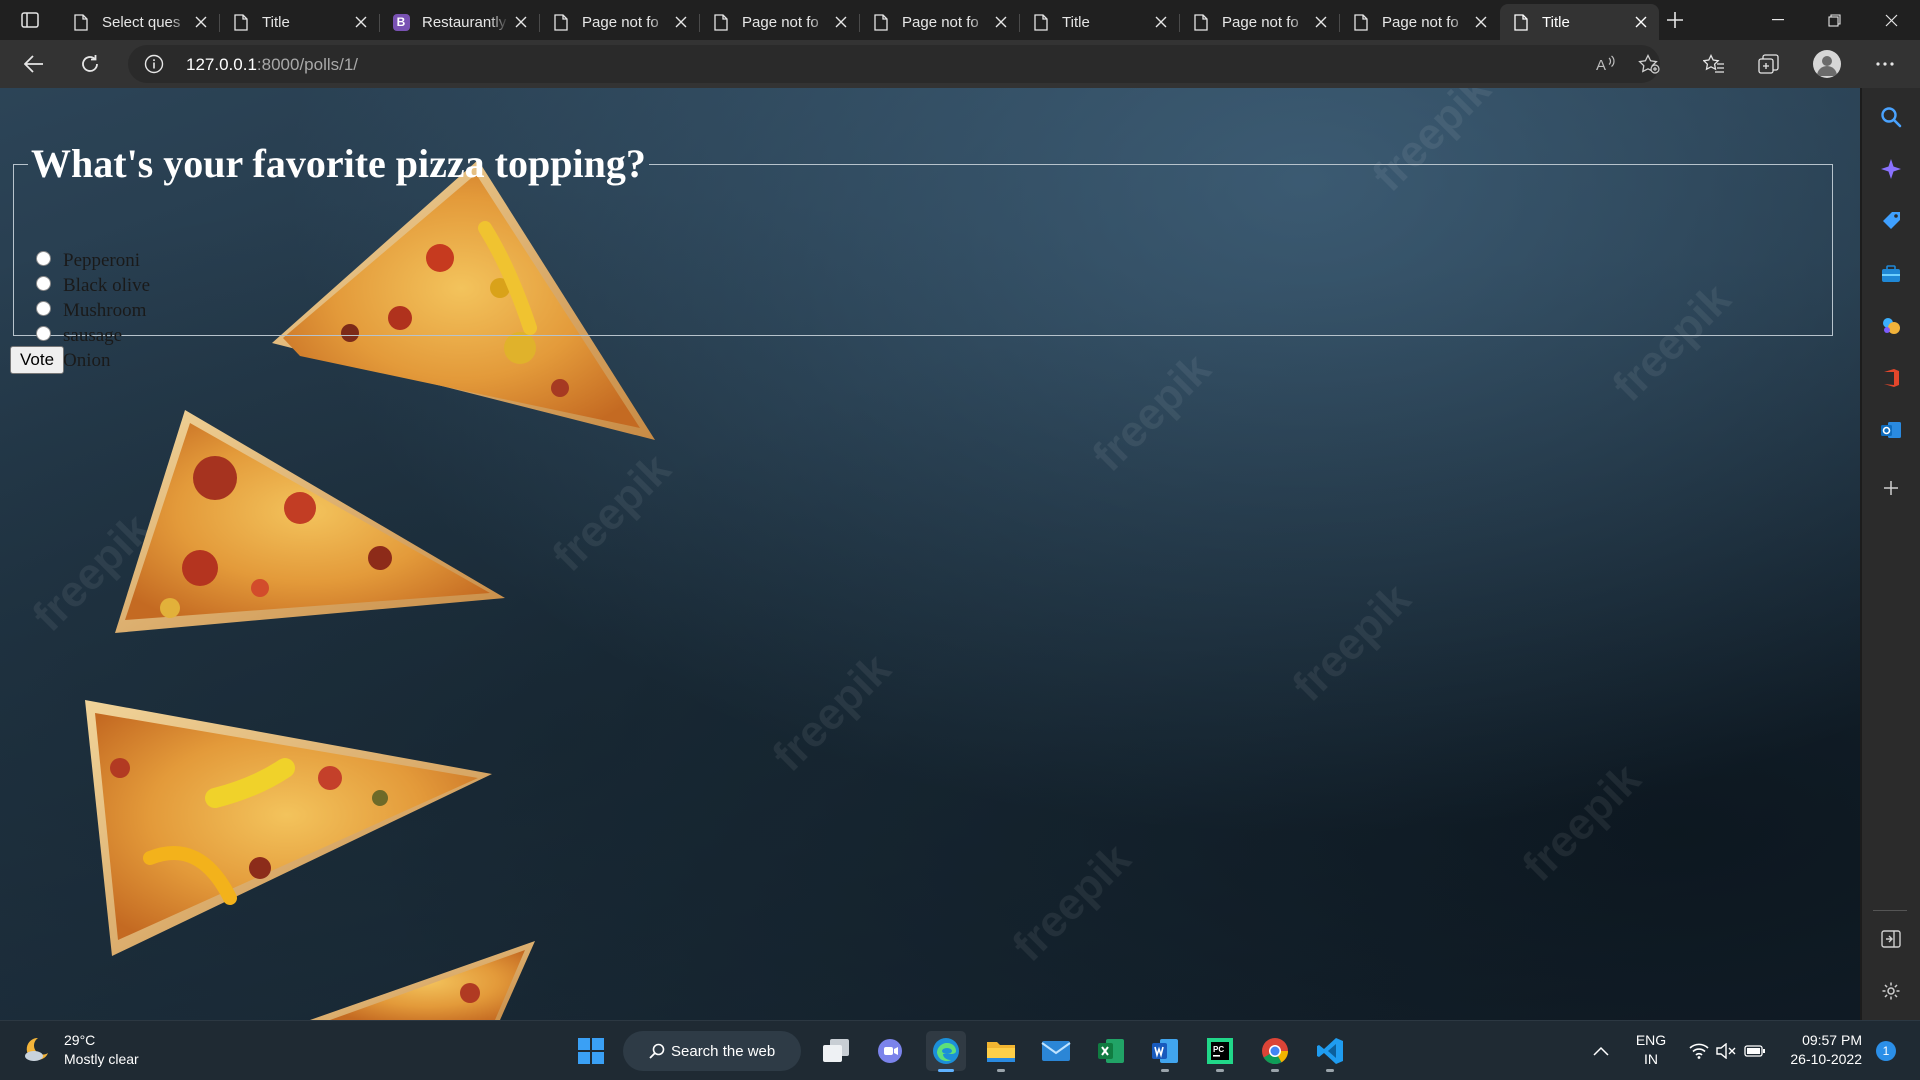 This screenshot has width=1920, height=1080. What do you see at coordinates (154, 64) in the screenshot?
I see `site-info-icon` at bounding box center [154, 64].